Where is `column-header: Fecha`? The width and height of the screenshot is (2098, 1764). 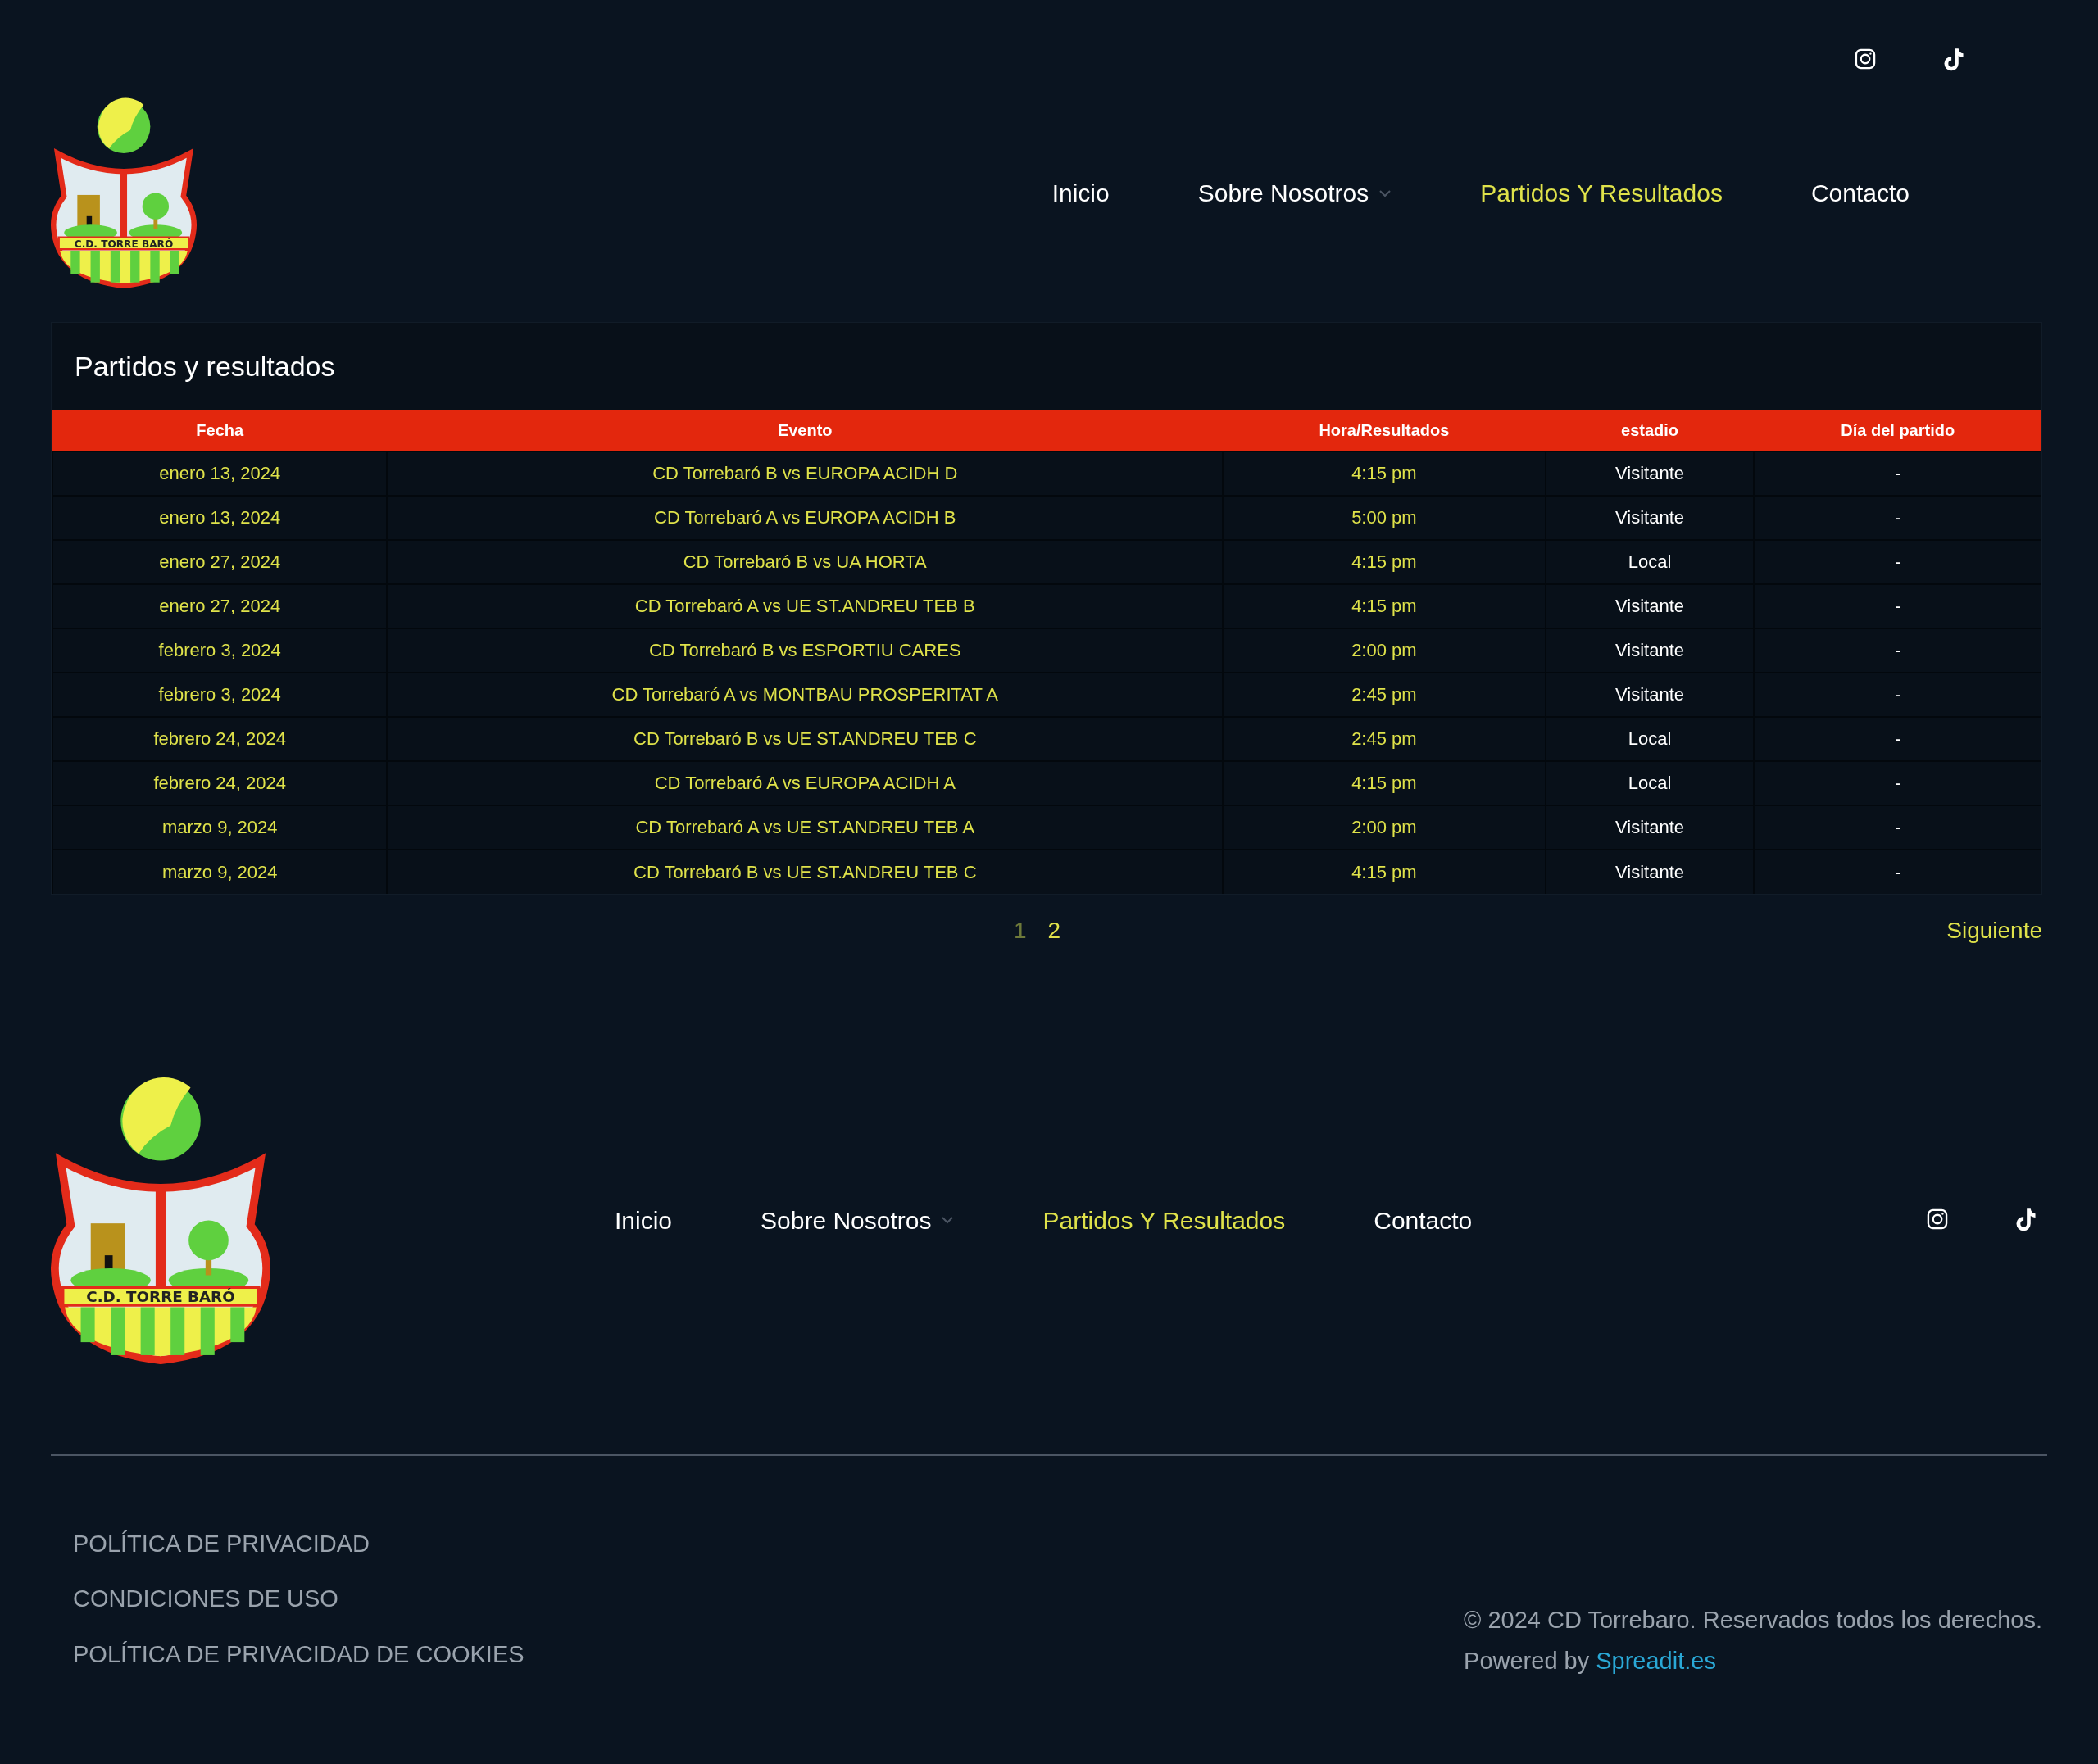 column-header: Fecha is located at coordinates (220, 430).